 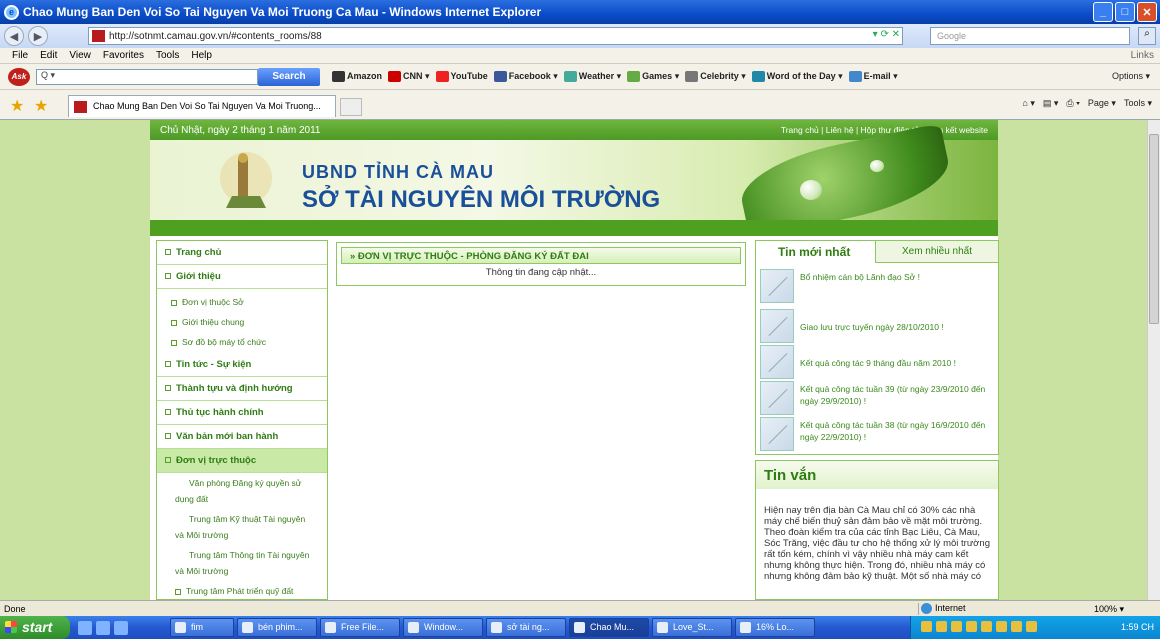 I want to click on quick-launch, so click(x=120, y=627).